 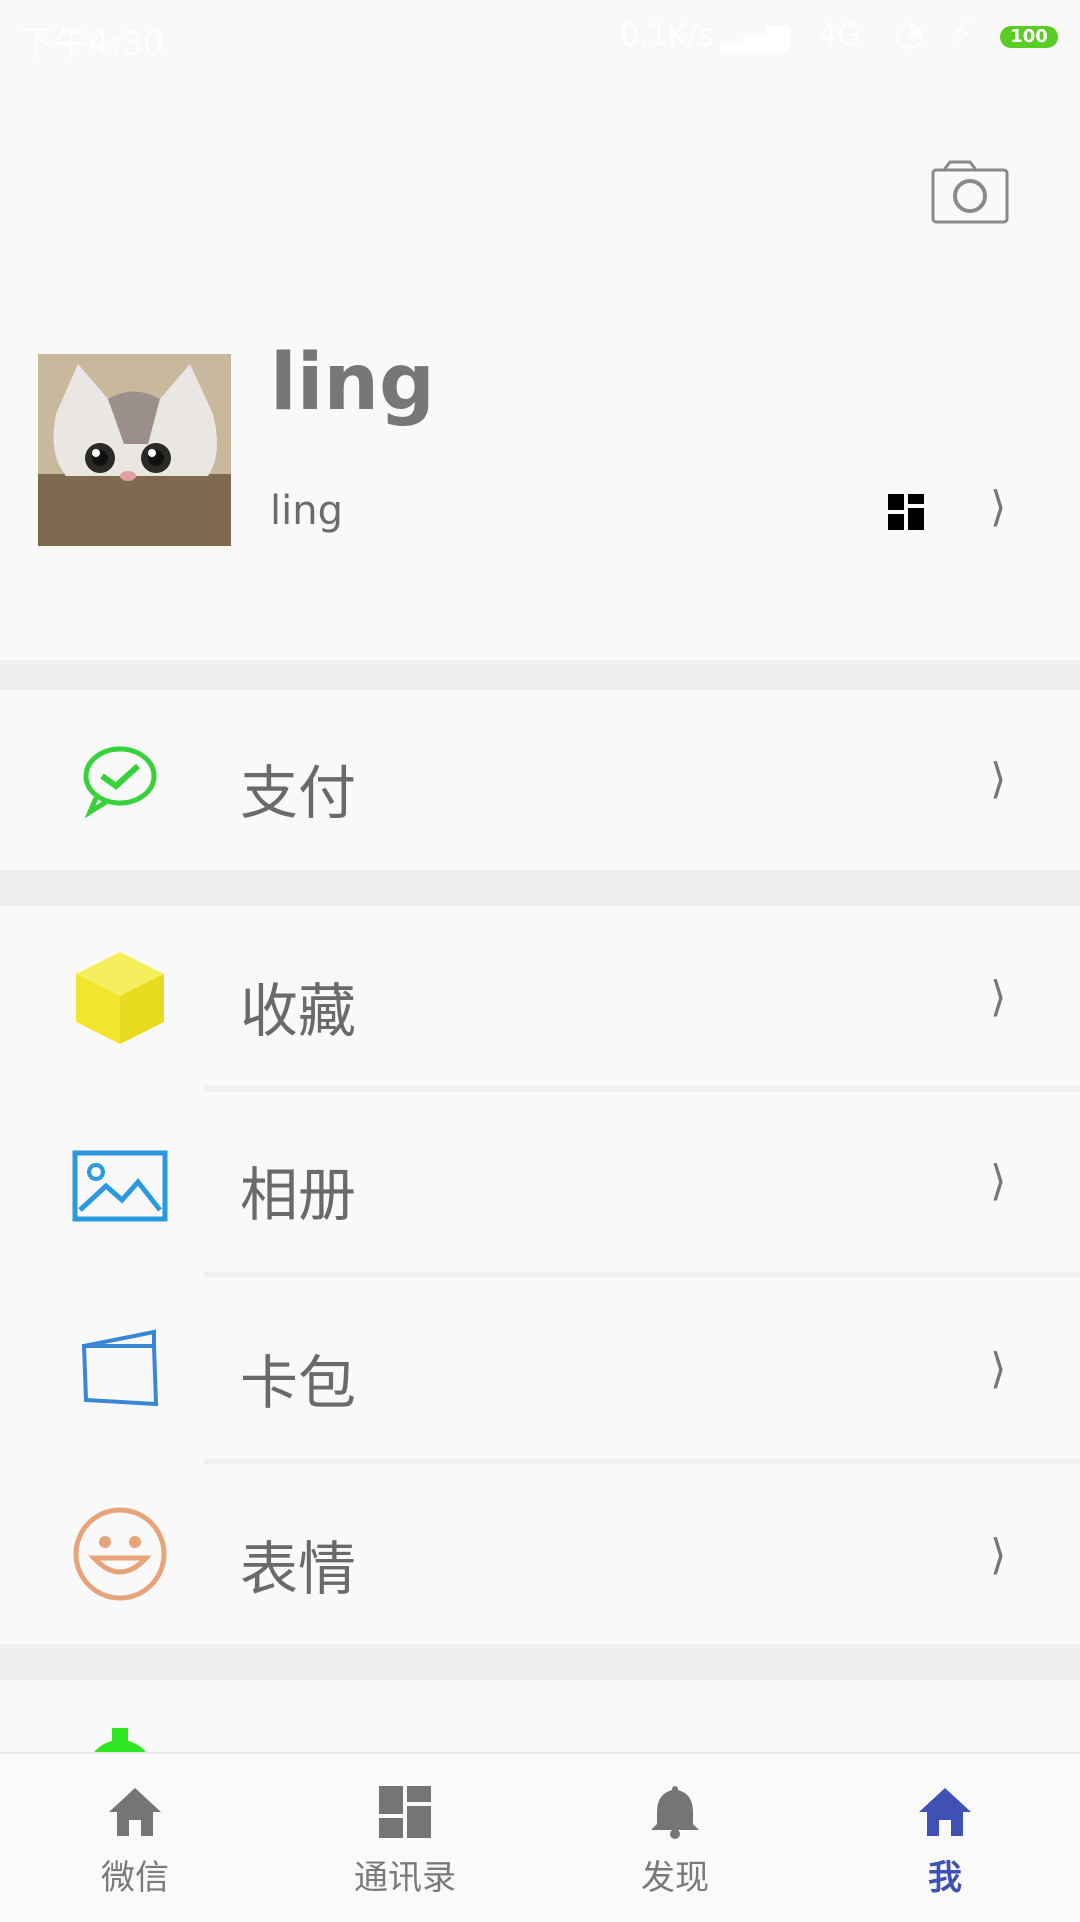 I want to click on charging-icon: ⚡, so click(x=962, y=34).